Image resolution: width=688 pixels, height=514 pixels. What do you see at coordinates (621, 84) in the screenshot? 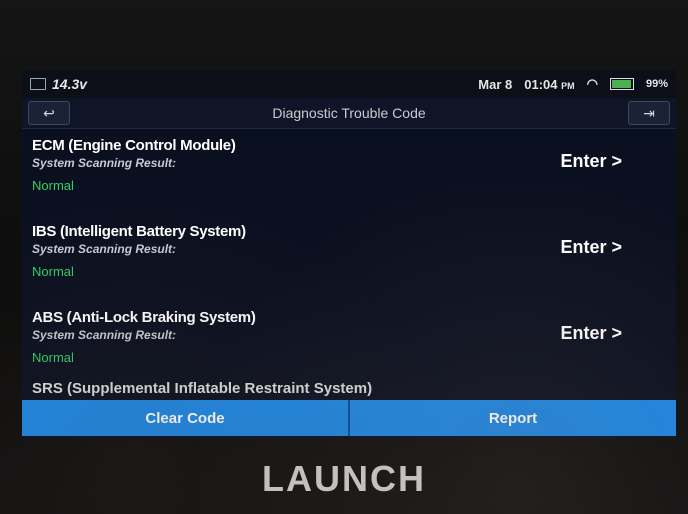
I see `battery-icon` at bounding box center [621, 84].